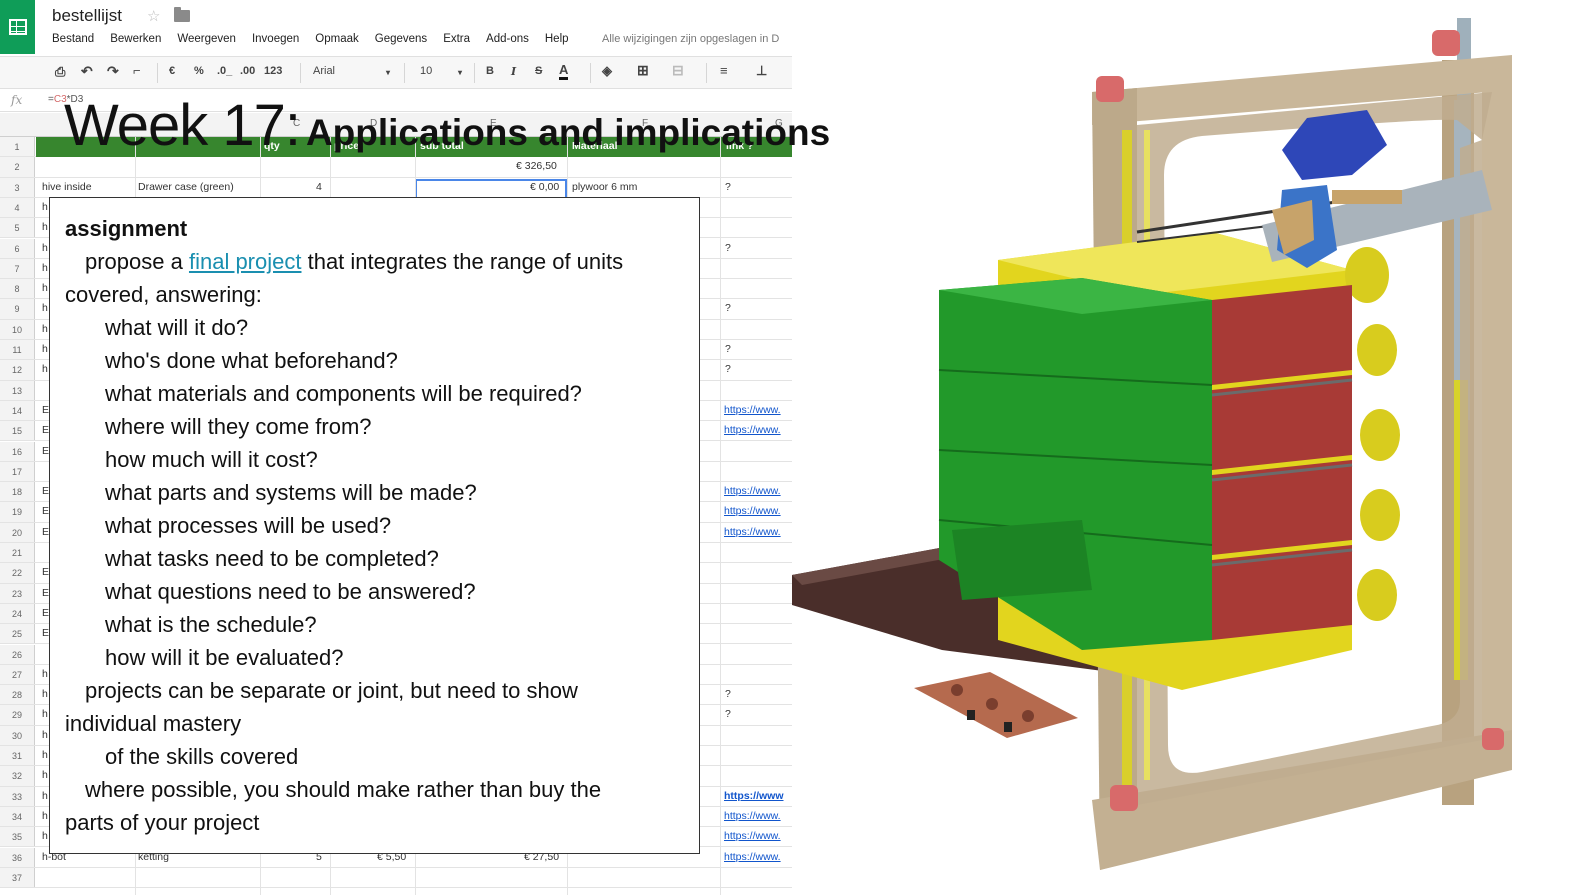 The width and height of the screenshot is (1593, 895). I want to click on row-number: 24, so click(17, 613).